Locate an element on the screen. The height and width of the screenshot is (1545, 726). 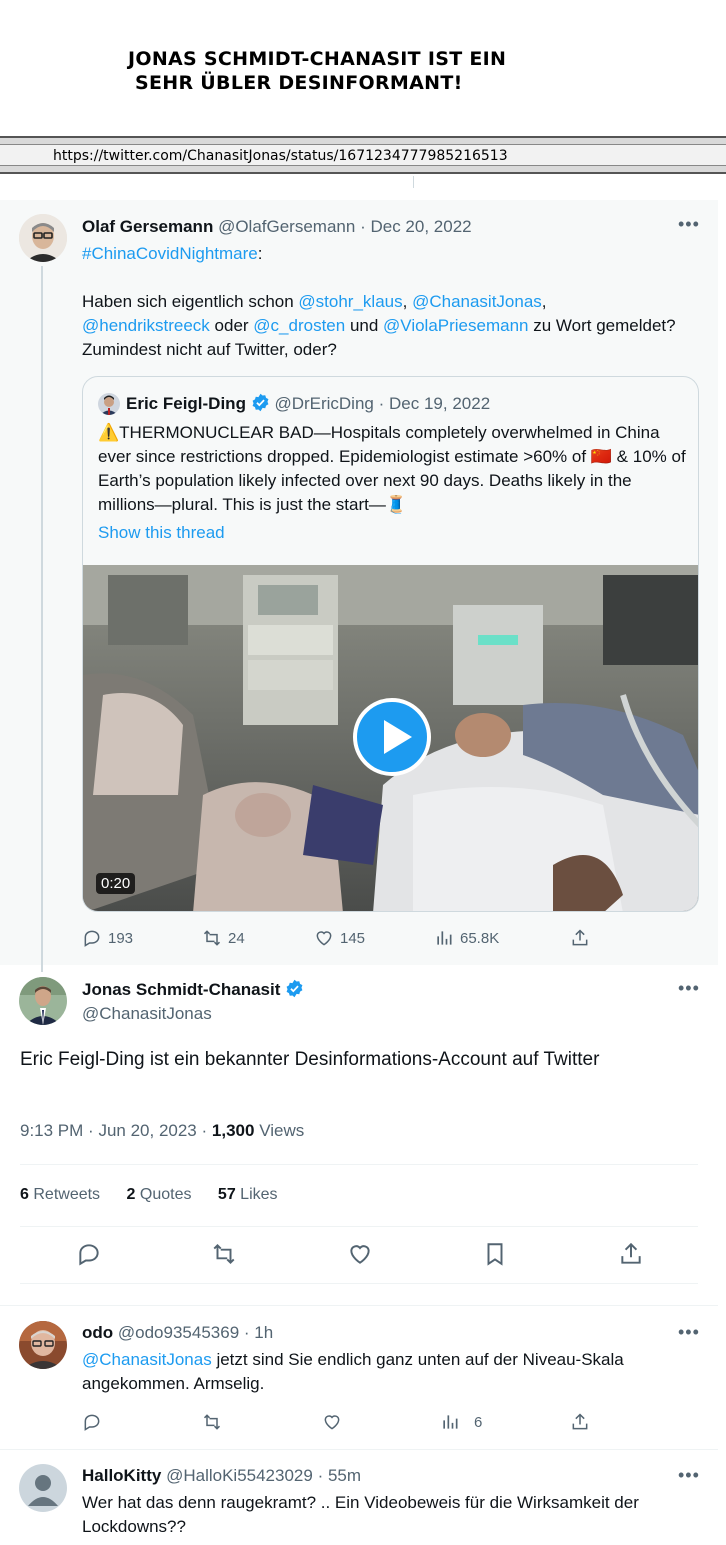
like-count: 145 is located at coordinates (353, 938).